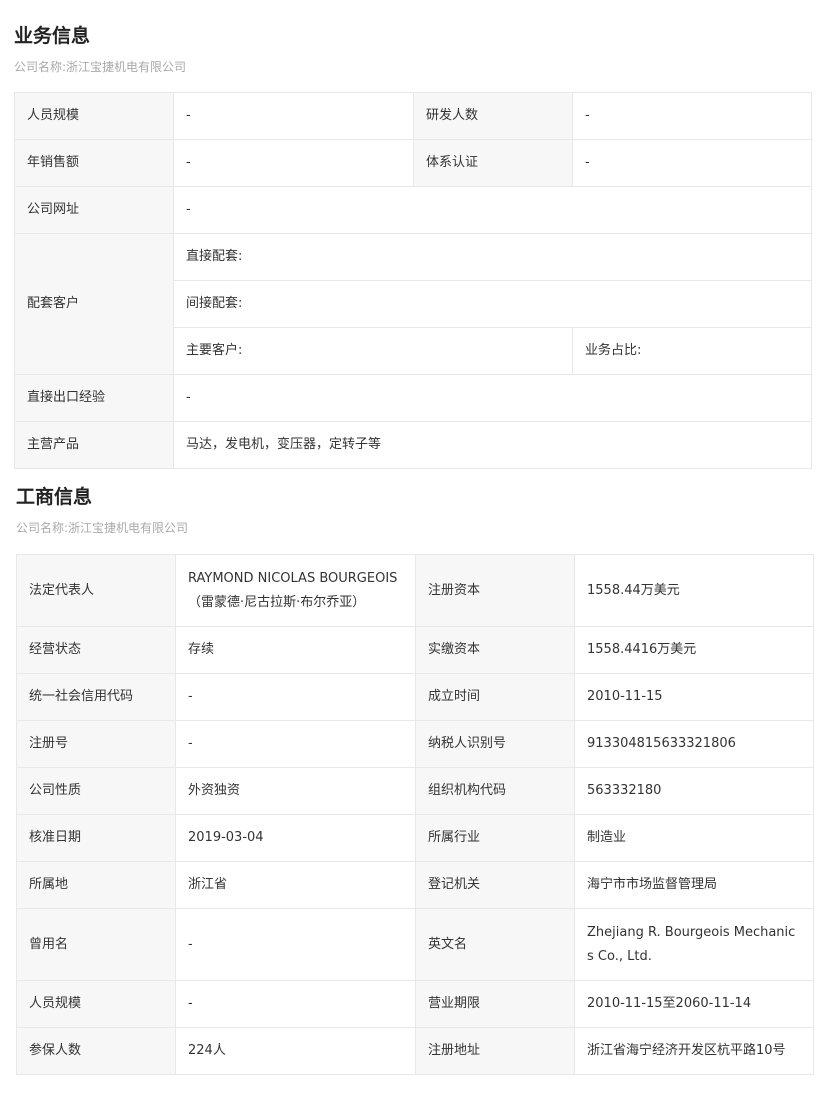 This screenshot has width=826, height=1100. Describe the element at coordinates (692, 351) in the screenshot. I see `business-share-label: 业务占比:` at that location.